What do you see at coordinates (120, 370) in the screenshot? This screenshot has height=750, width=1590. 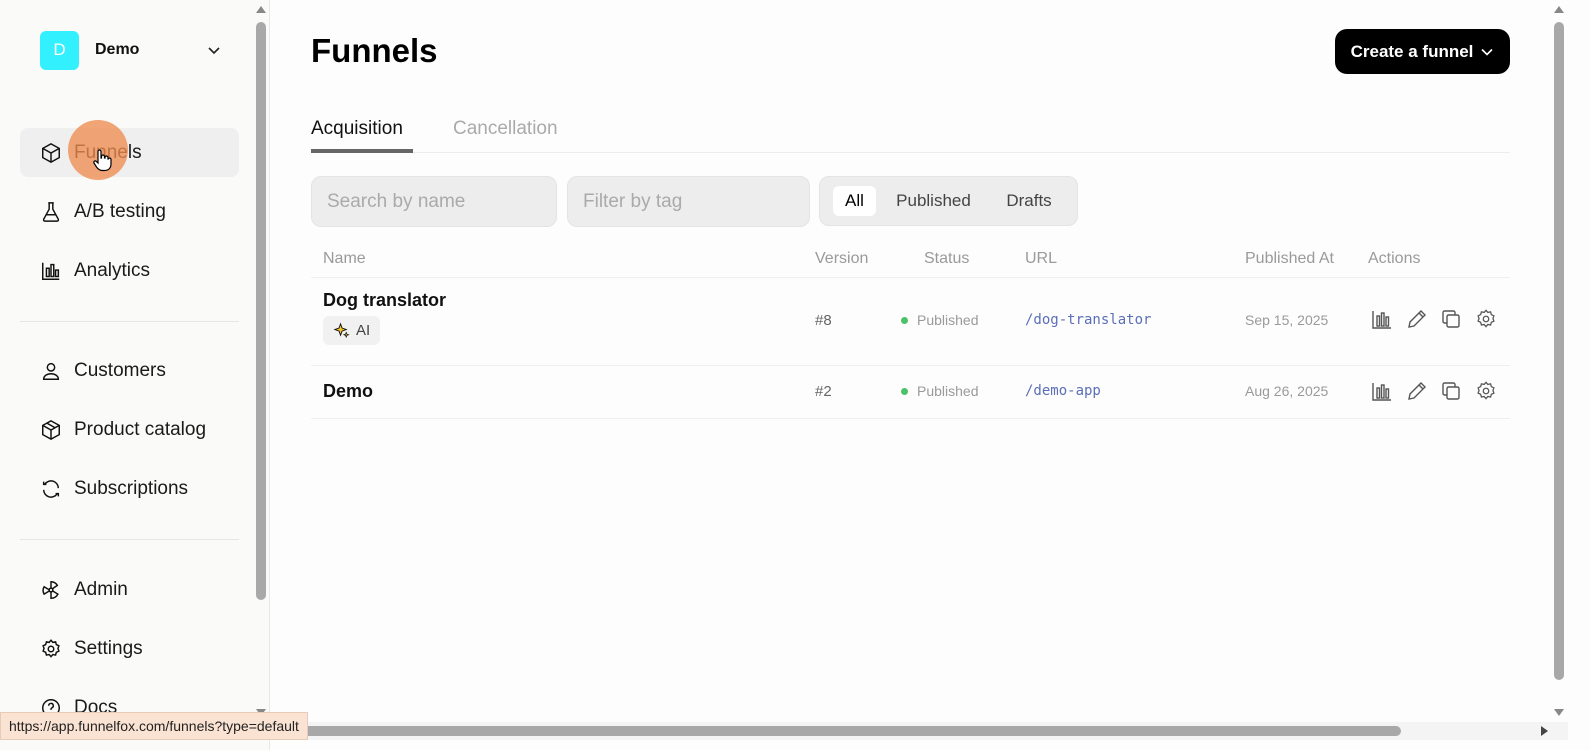 I see `sidebar-item-label: Customers` at bounding box center [120, 370].